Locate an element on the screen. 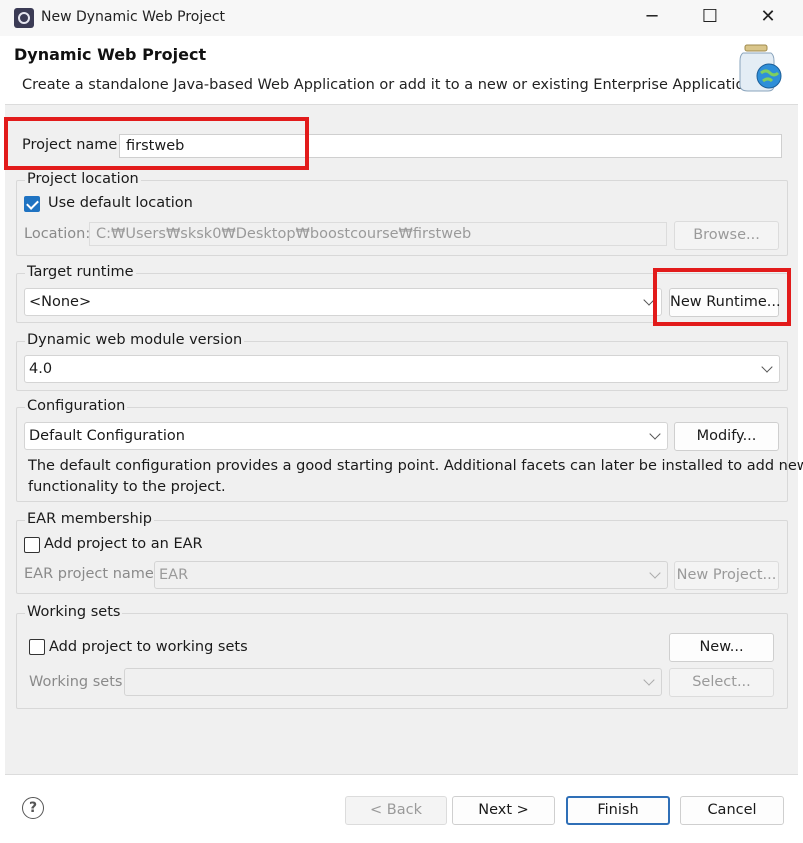  configuration-label: Configuration is located at coordinates (76, 406).